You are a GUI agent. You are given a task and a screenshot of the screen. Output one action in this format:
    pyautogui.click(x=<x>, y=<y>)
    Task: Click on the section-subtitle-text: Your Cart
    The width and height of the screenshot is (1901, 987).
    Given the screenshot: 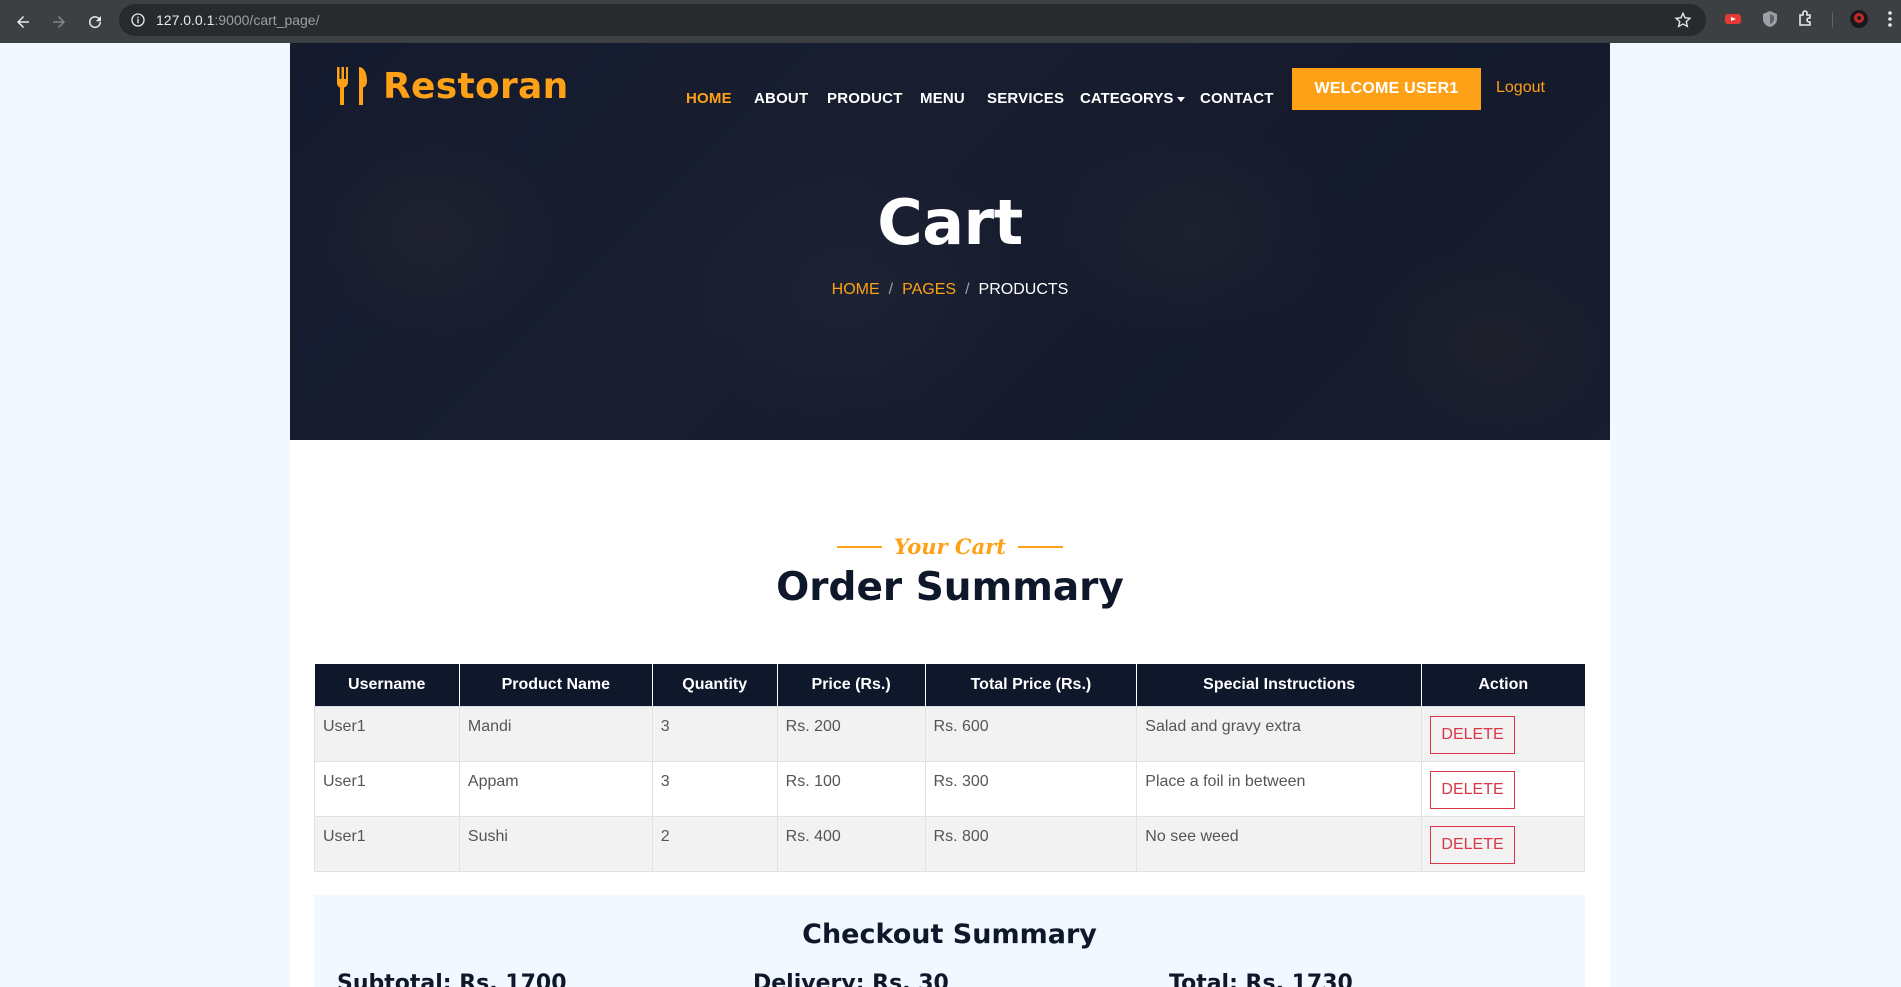 What is the action you would take?
    pyautogui.click(x=950, y=546)
    